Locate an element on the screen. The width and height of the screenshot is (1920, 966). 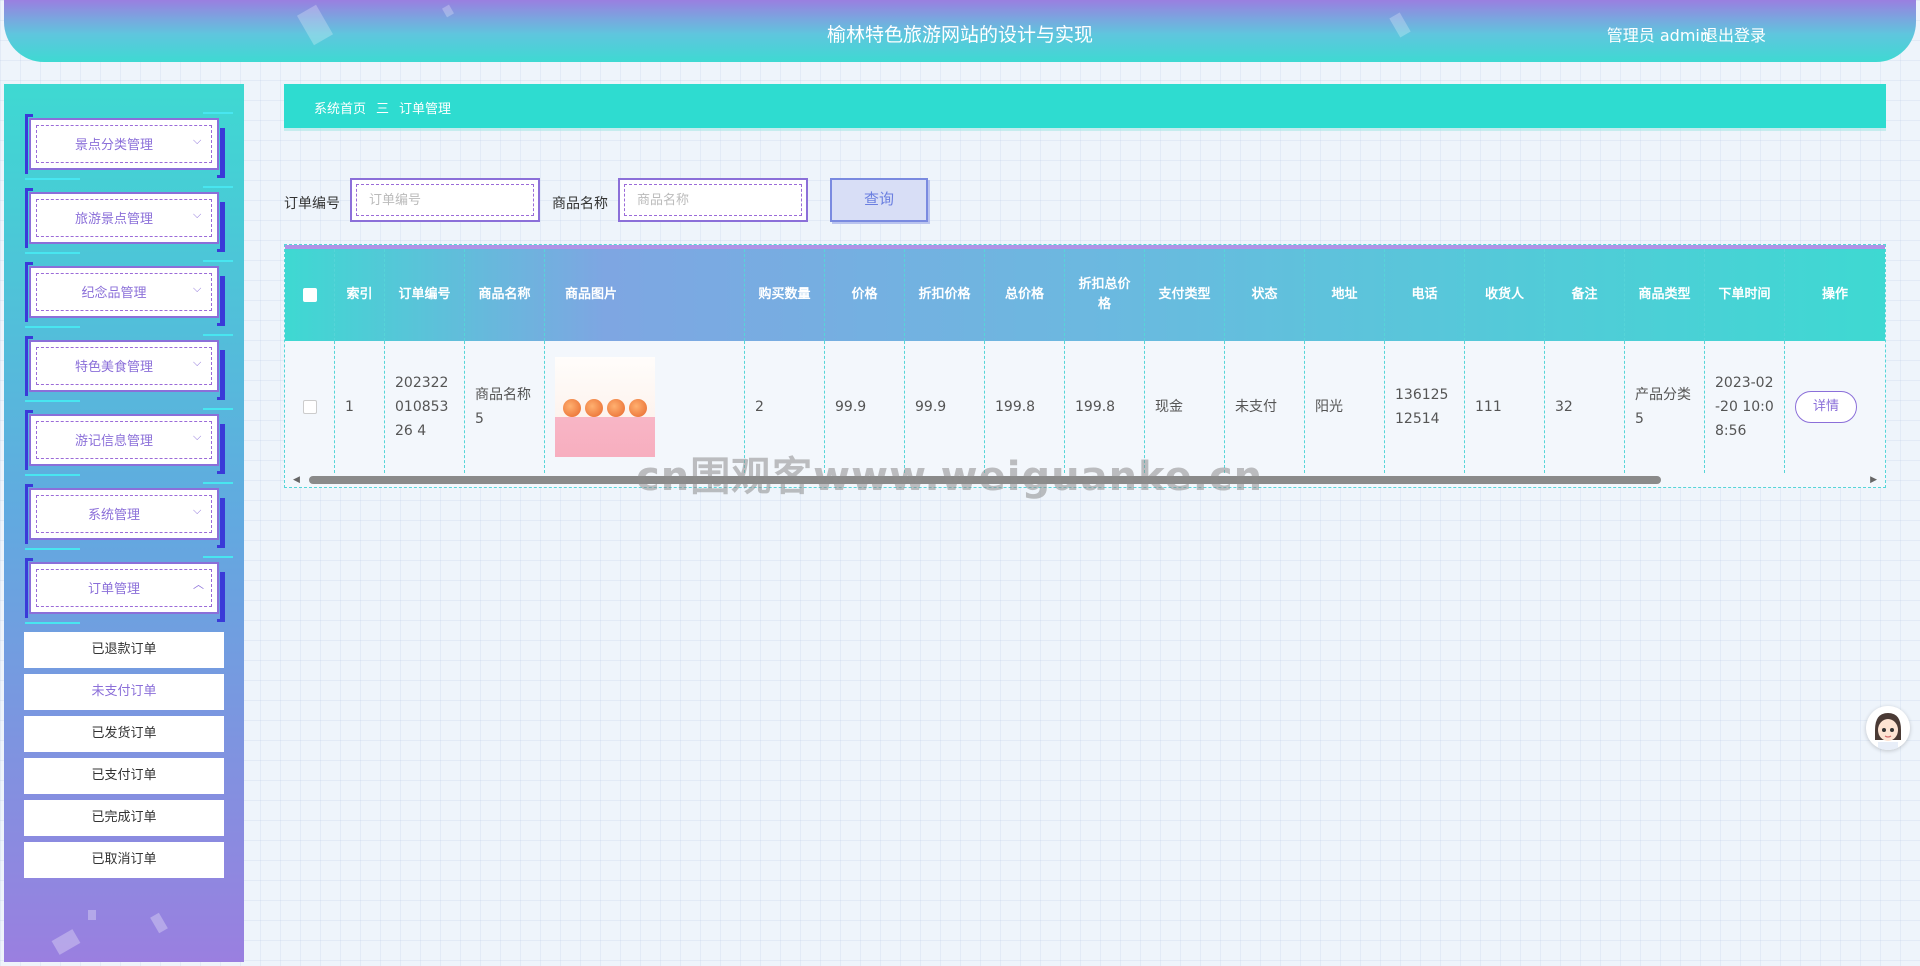
breadcrumb-trail: 系统首页三订单管理 is located at coordinates (382, 107).